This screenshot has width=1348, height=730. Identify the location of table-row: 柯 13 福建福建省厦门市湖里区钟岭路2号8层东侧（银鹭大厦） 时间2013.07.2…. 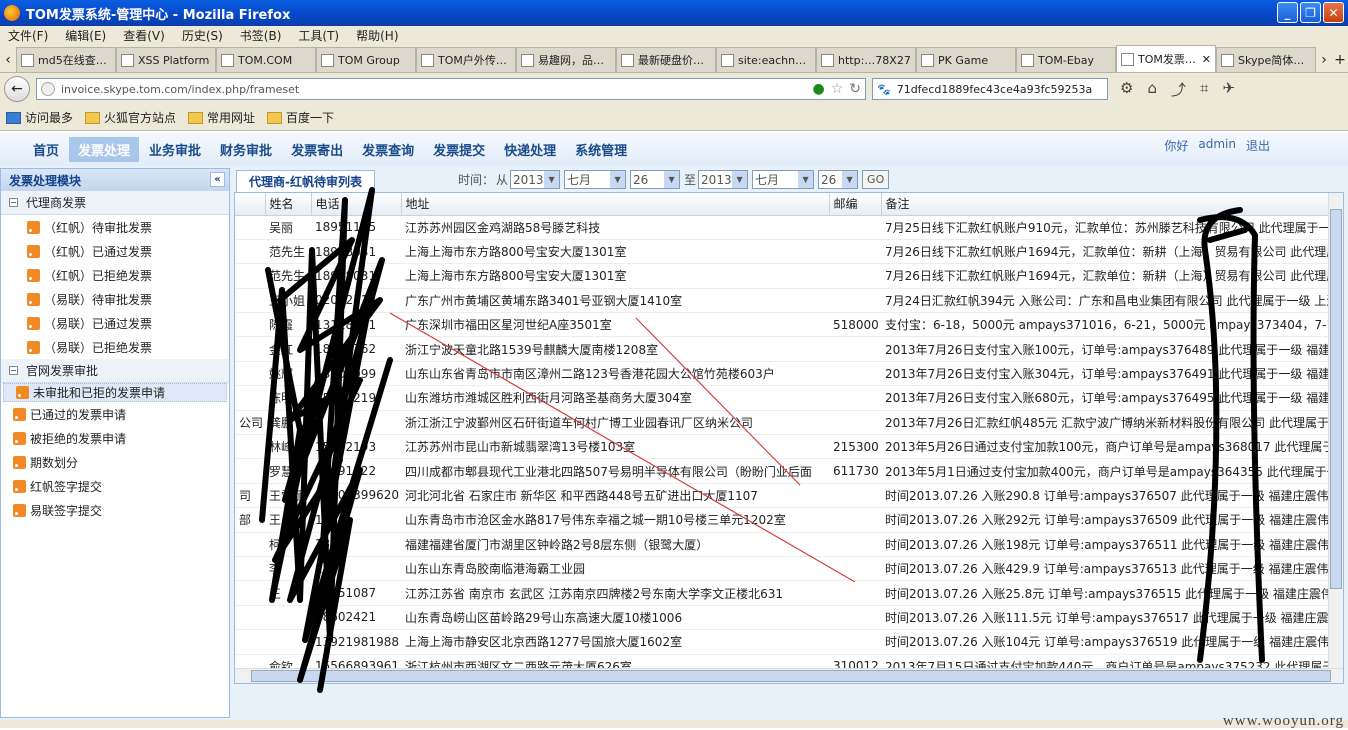
(785, 544).